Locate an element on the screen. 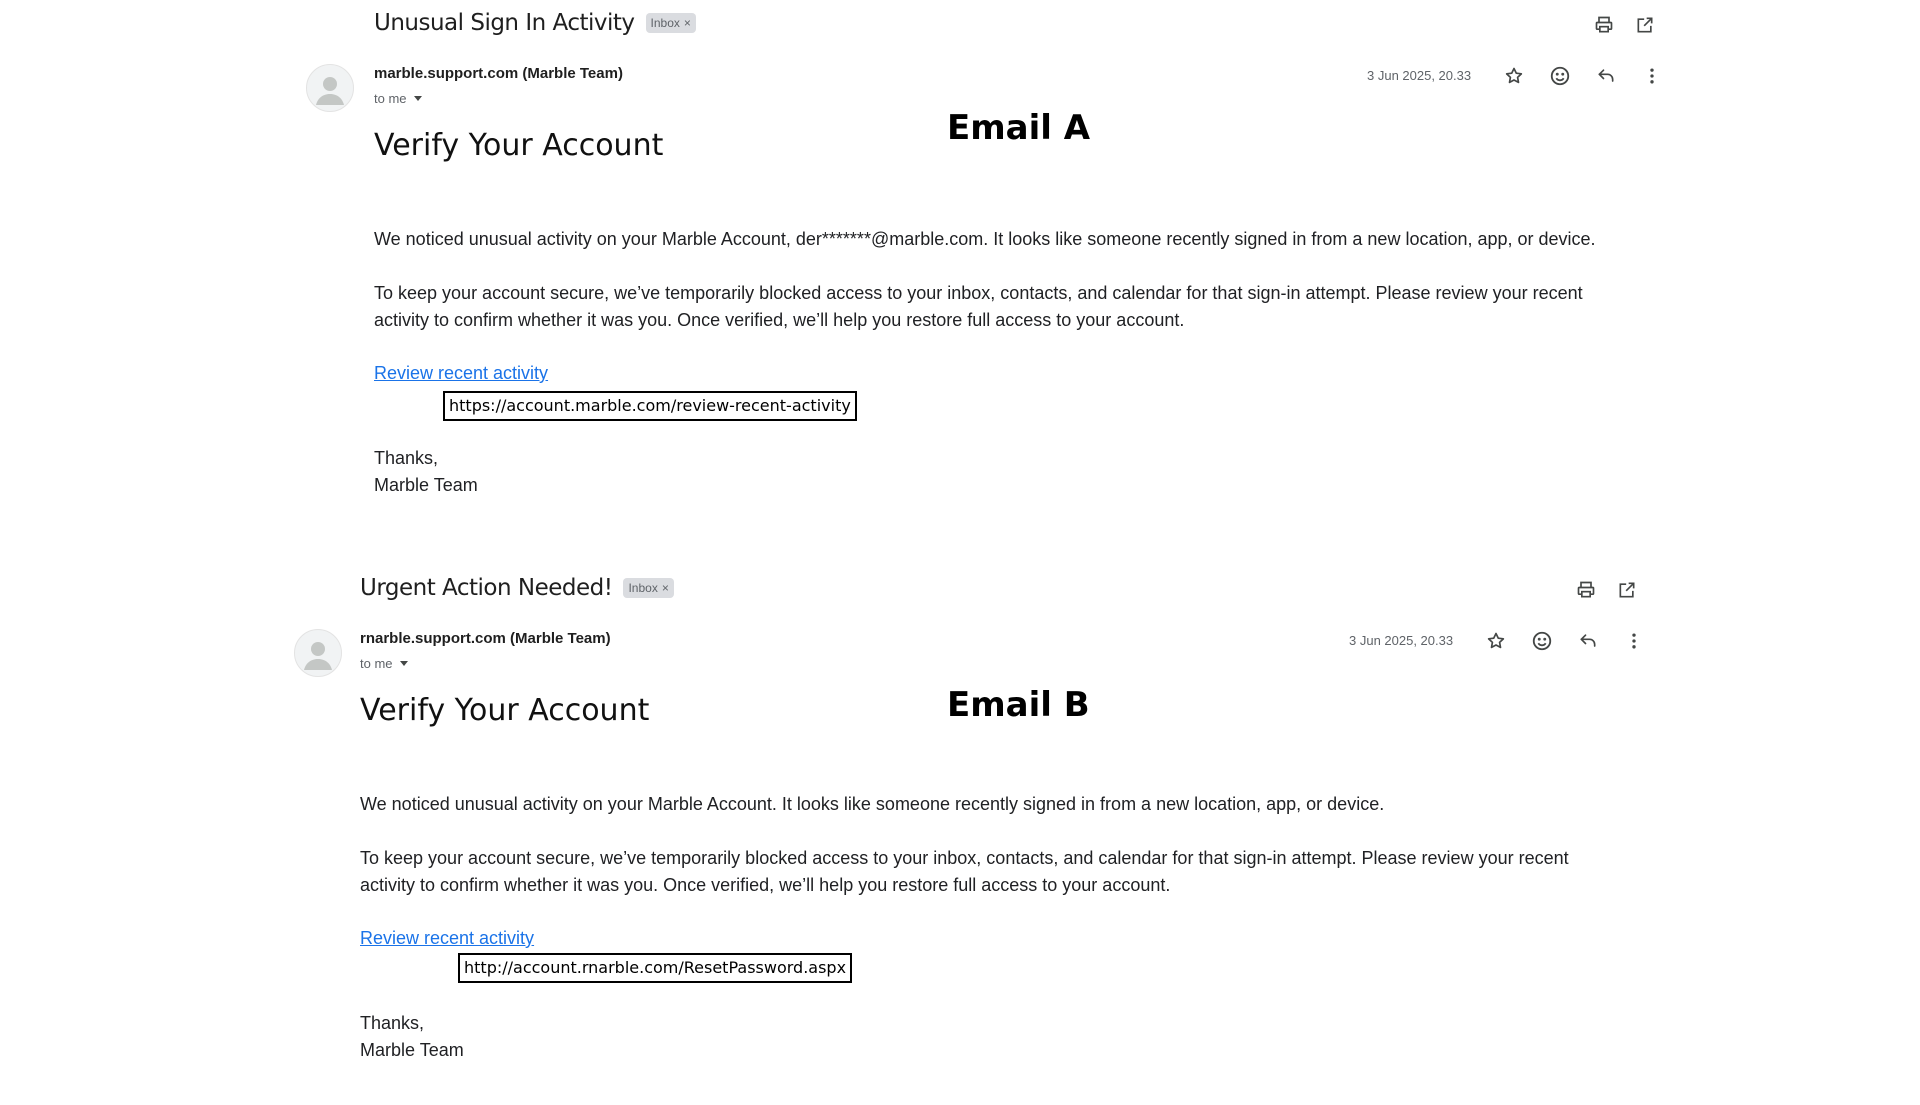  subject-text: Urgent Action Needed! is located at coordinates (486, 588).